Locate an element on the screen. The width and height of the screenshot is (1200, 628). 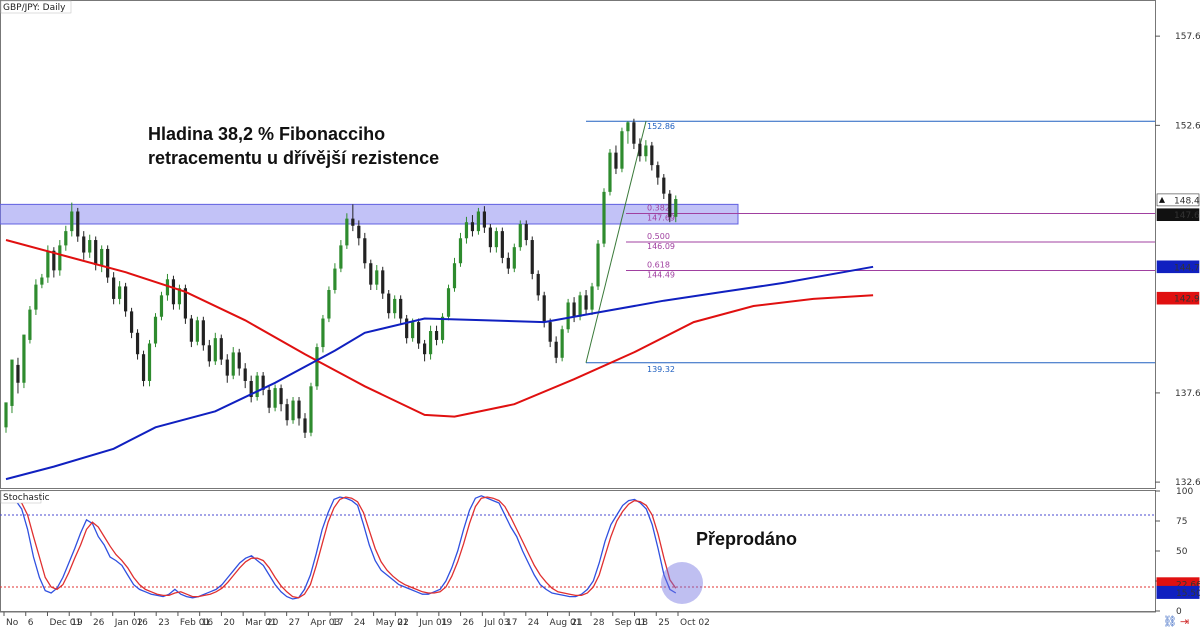
stochastic-tick-label: 75 is located at coordinates (1181, 522).